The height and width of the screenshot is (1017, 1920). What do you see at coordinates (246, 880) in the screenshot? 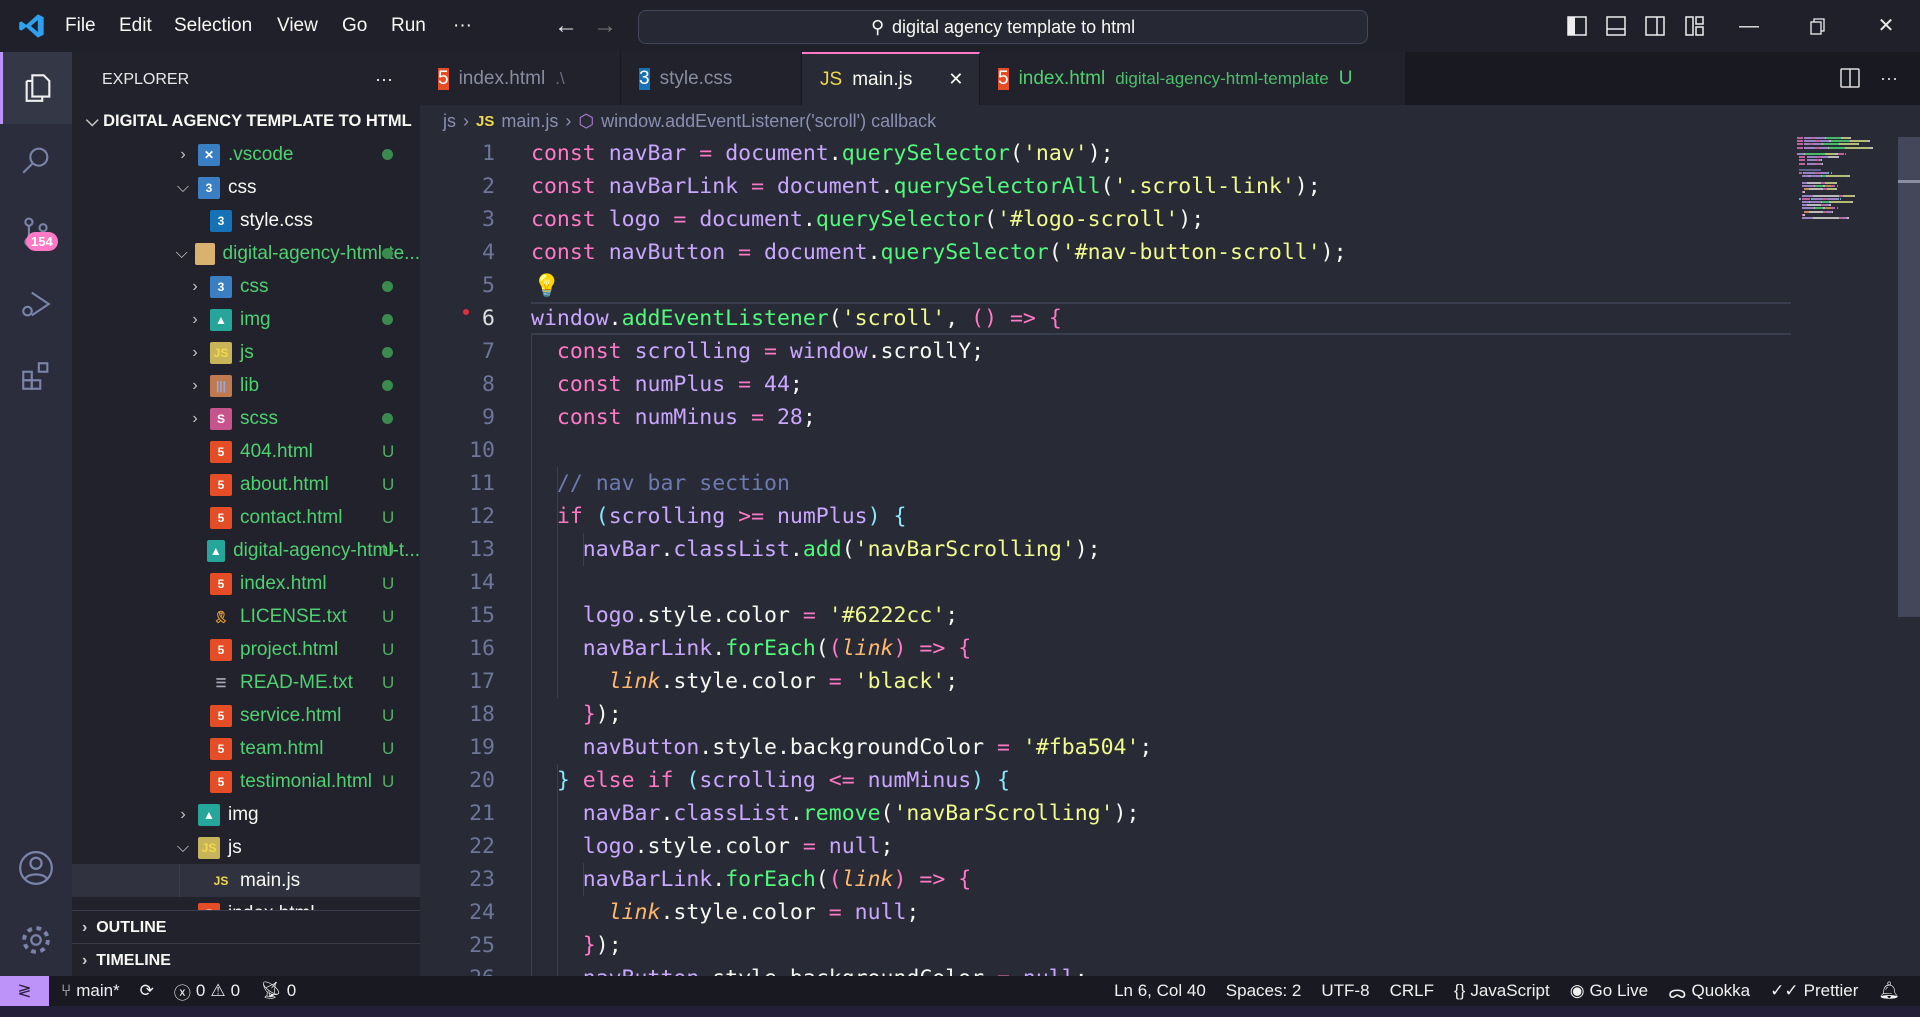
I see `tree-item-file: JS main.js` at bounding box center [246, 880].